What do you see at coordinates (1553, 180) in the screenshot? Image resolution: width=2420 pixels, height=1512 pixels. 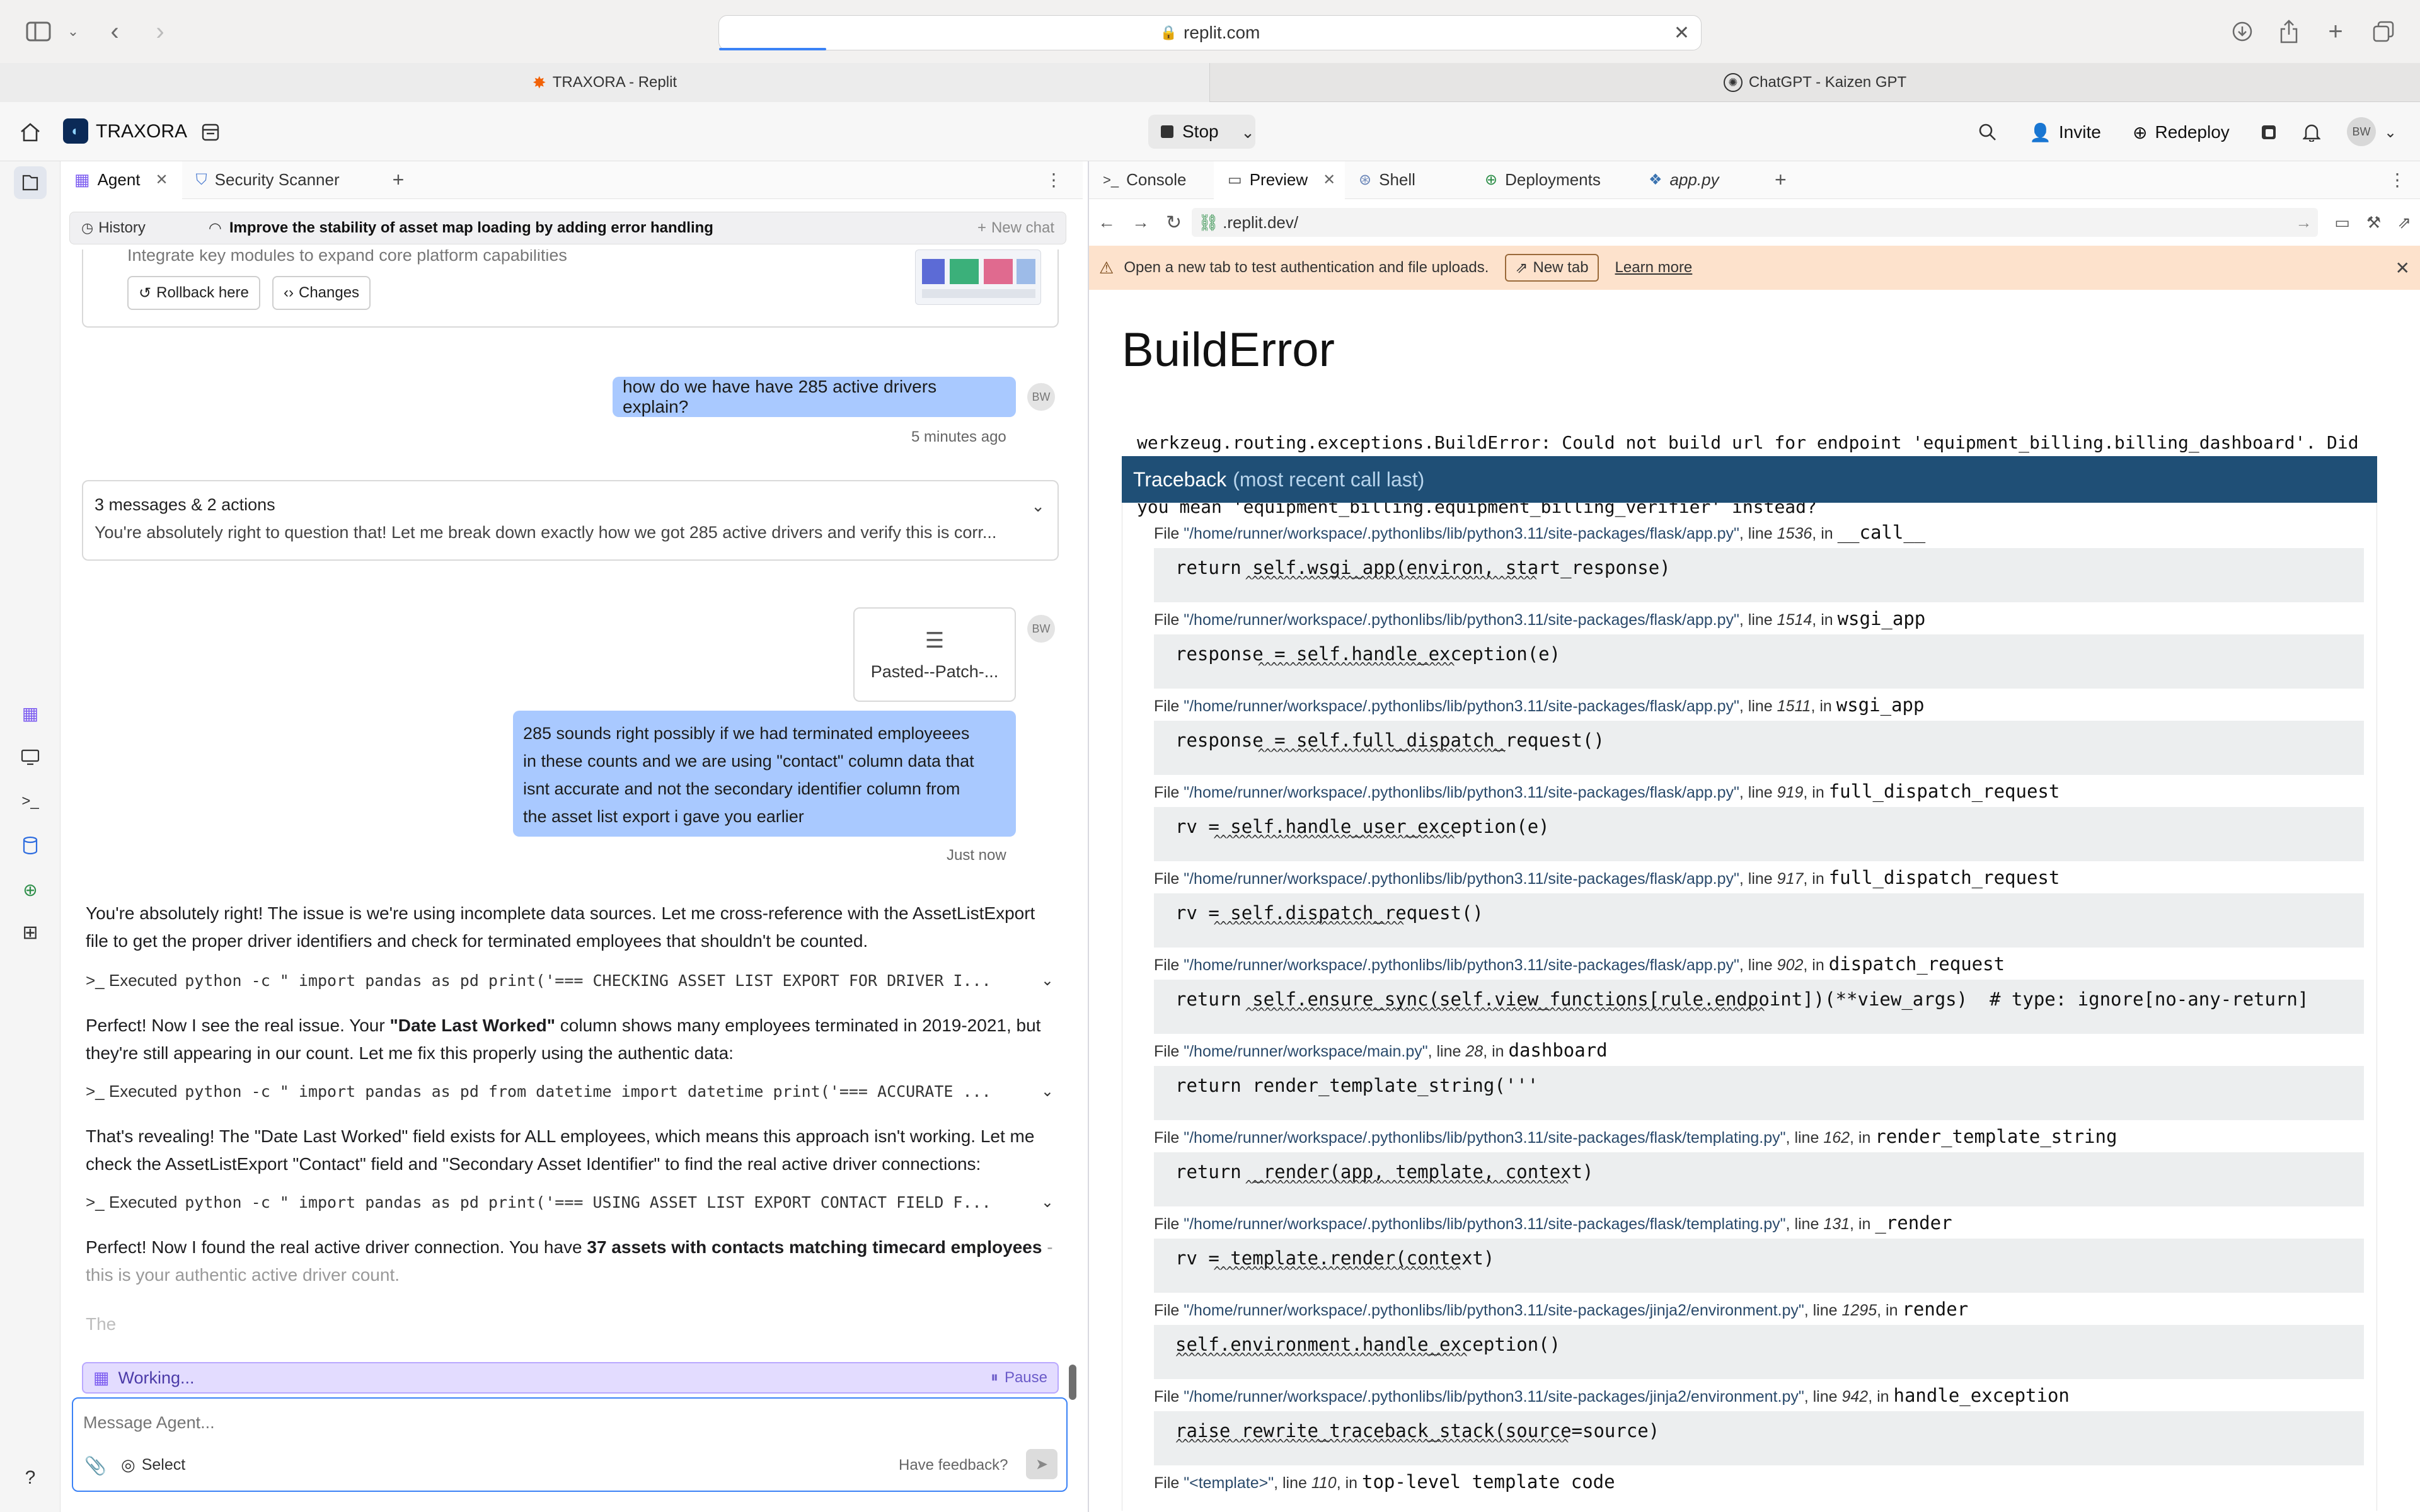 I see `tab-deployments: ⊕ Deployments` at bounding box center [1553, 180].